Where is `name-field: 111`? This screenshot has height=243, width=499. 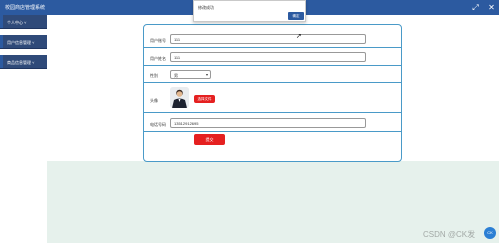 name-field: 111 is located at coordinates (268, 57).